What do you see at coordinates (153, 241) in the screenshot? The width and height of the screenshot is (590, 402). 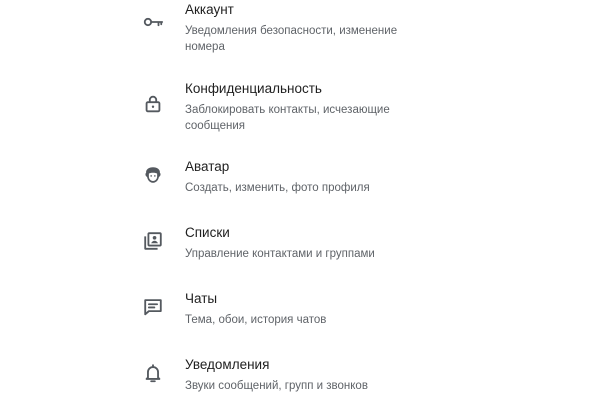 I see `contacts-list-icon` at bounding box center [153, 241].